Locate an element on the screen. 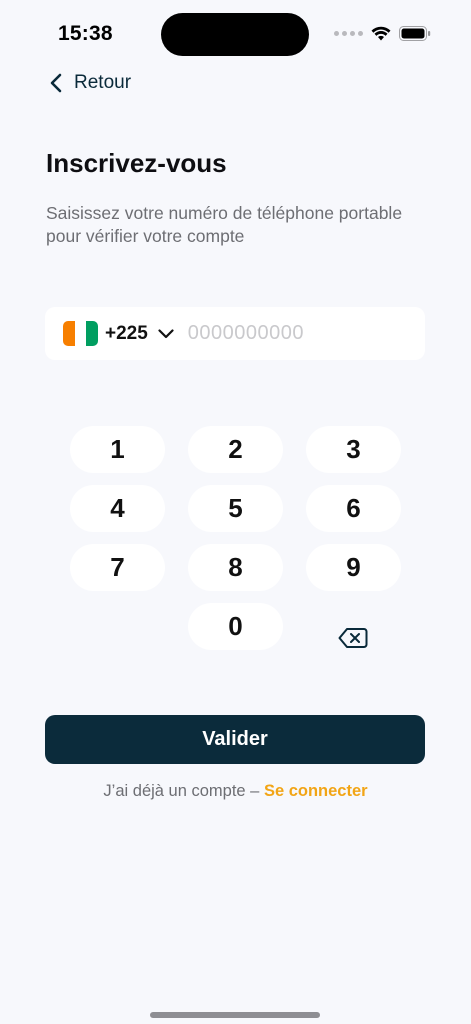 The width and height of the screenshot is (471, 1024). key-6: 6 is located at coordinates (353, 508).